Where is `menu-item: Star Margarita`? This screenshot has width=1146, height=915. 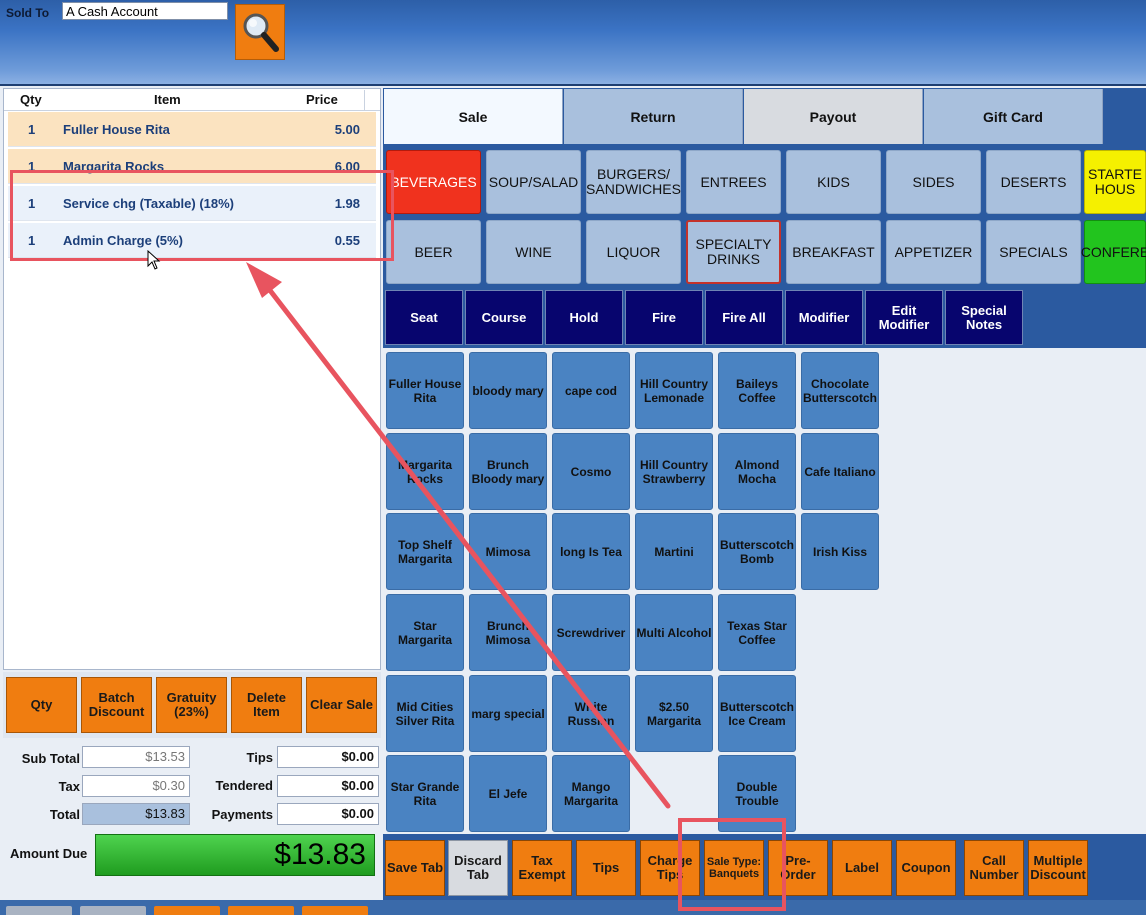 menu-item: Star Margarita is located at coordinates (425, 632).